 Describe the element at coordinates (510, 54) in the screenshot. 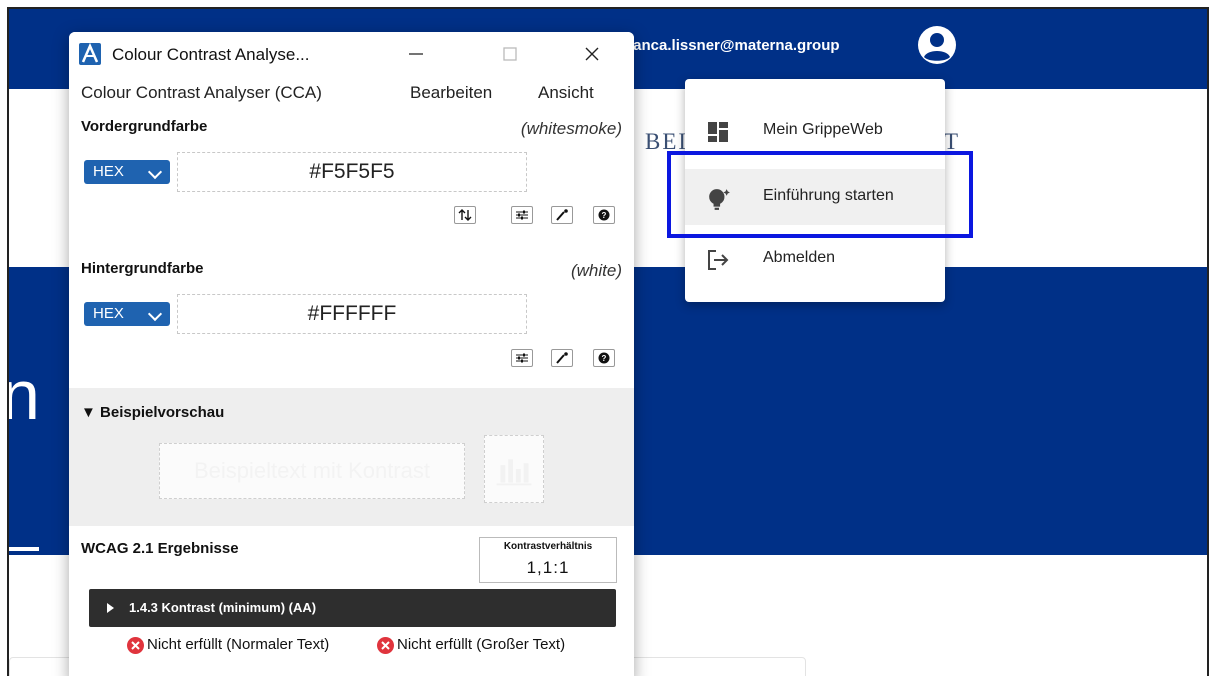

I see `maximize-button` at that location.